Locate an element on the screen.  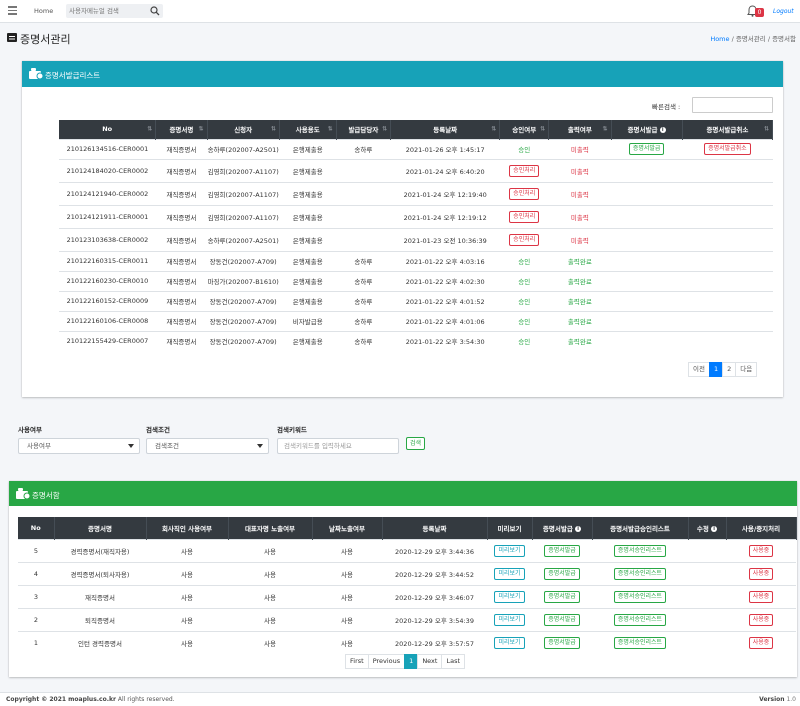
cell-issue: 증명서발급 is located at coordinates (562, 573).